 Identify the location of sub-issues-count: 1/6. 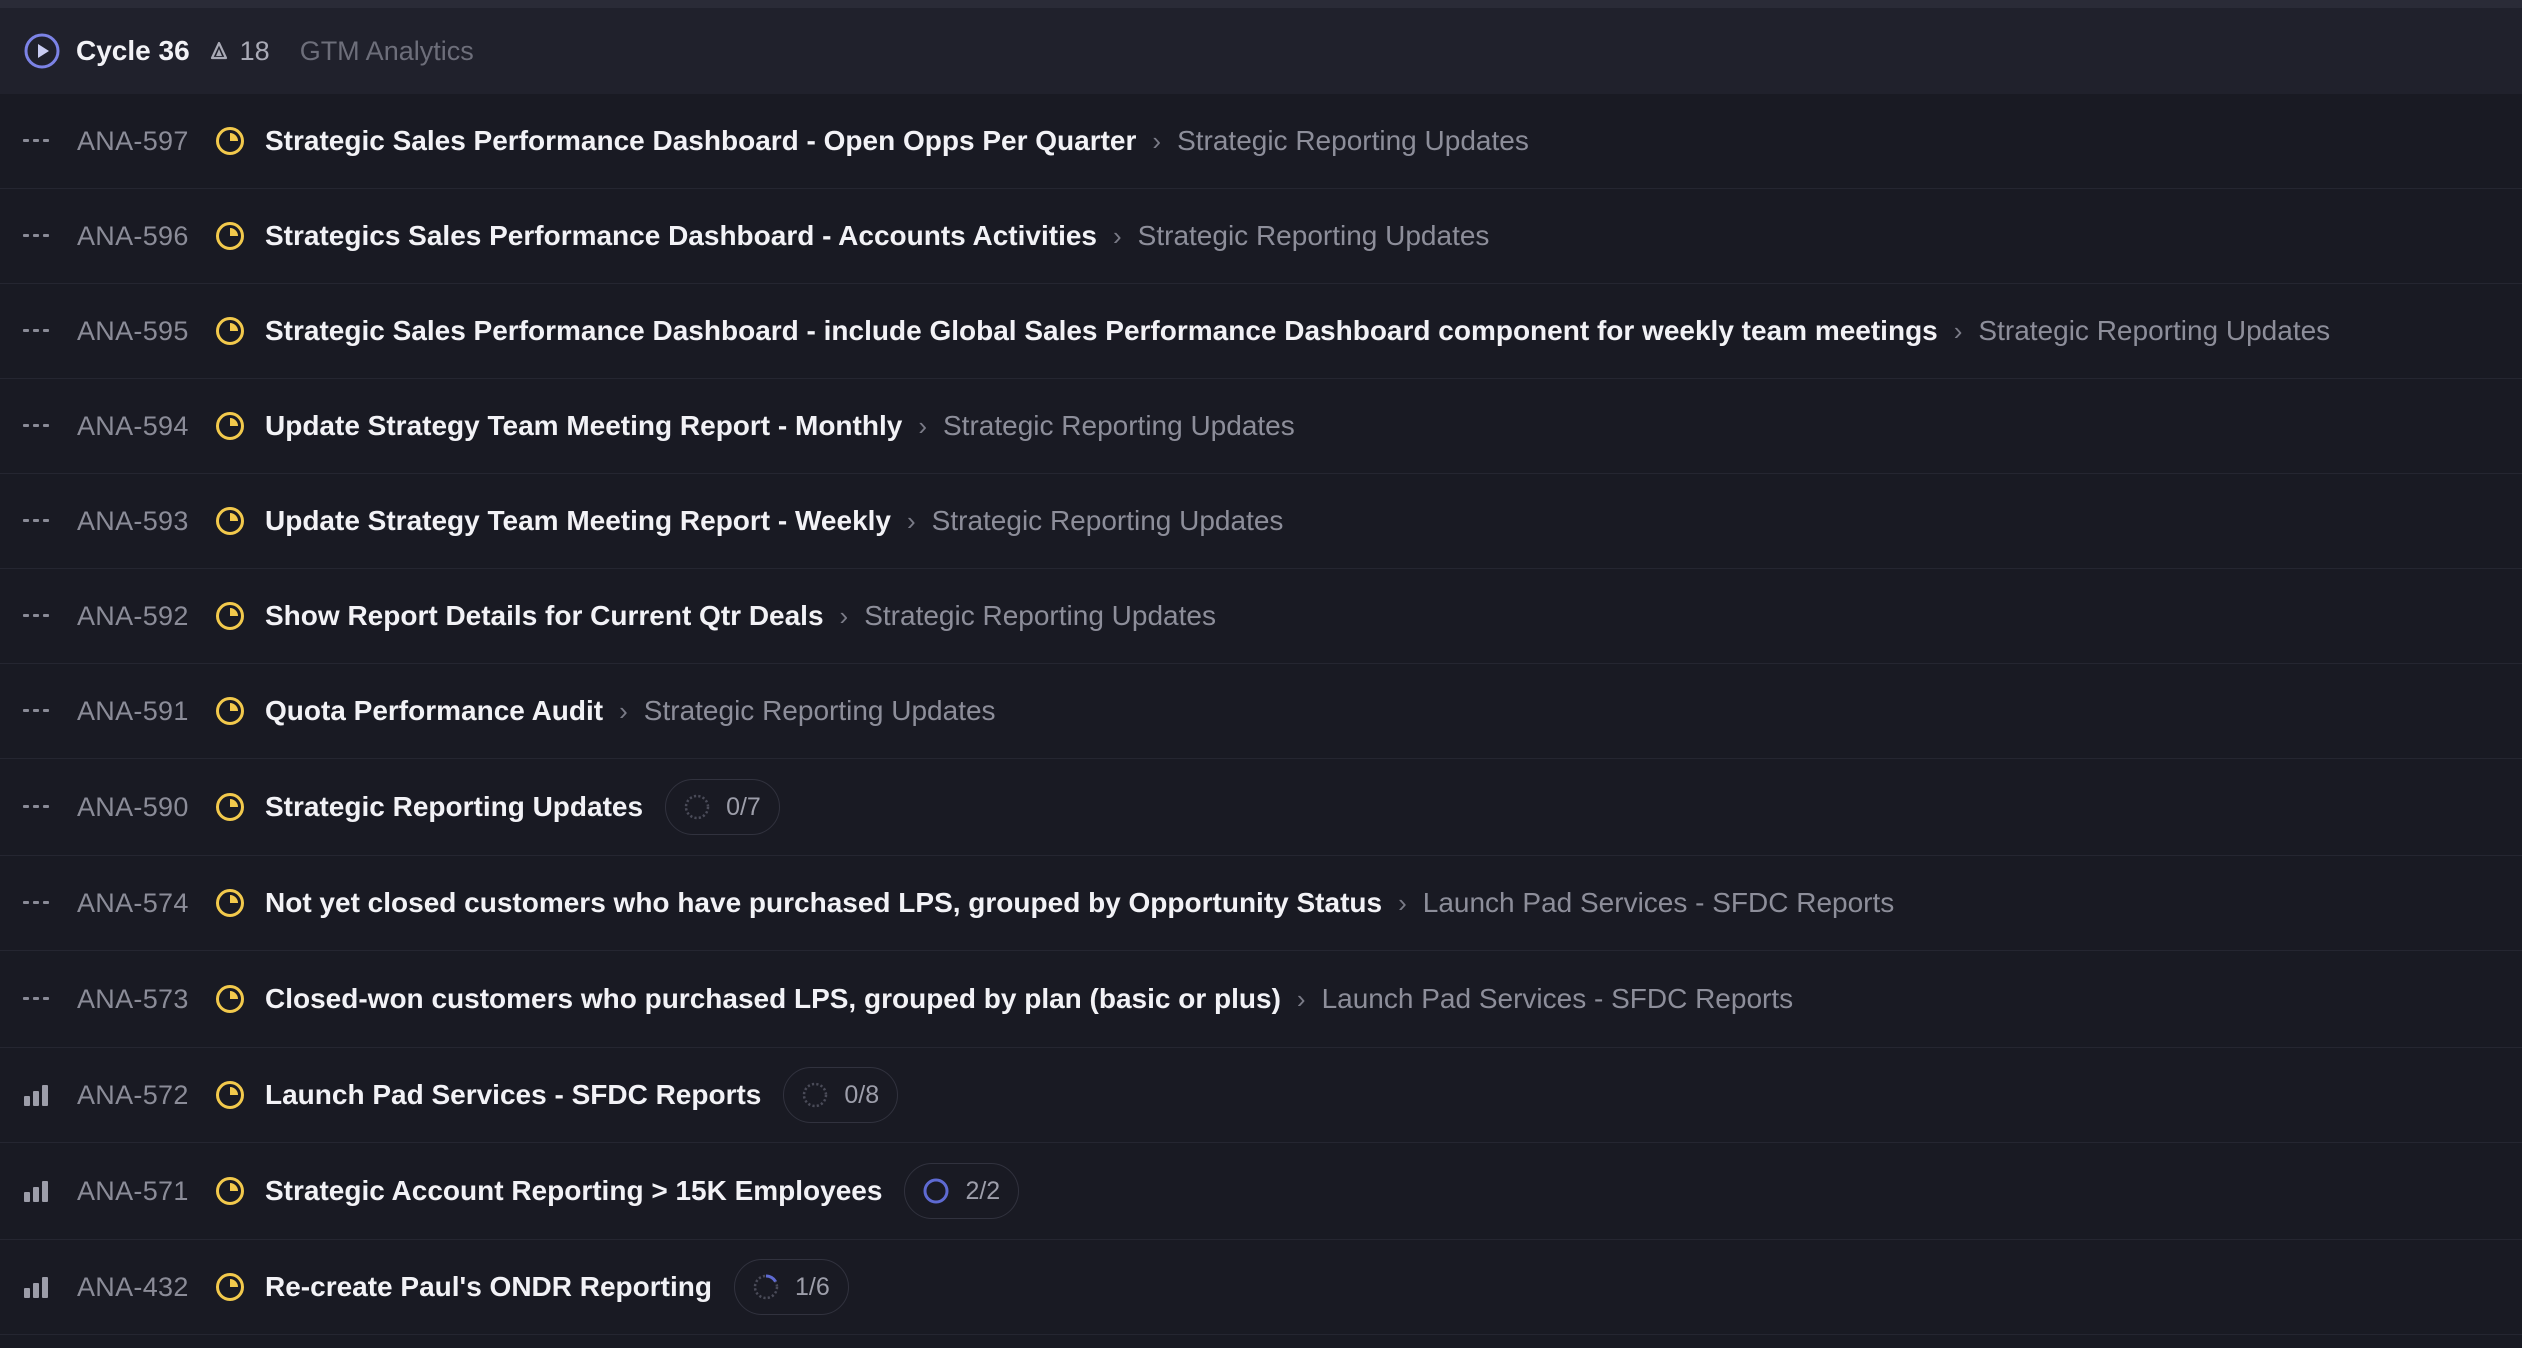
(812, 1286).